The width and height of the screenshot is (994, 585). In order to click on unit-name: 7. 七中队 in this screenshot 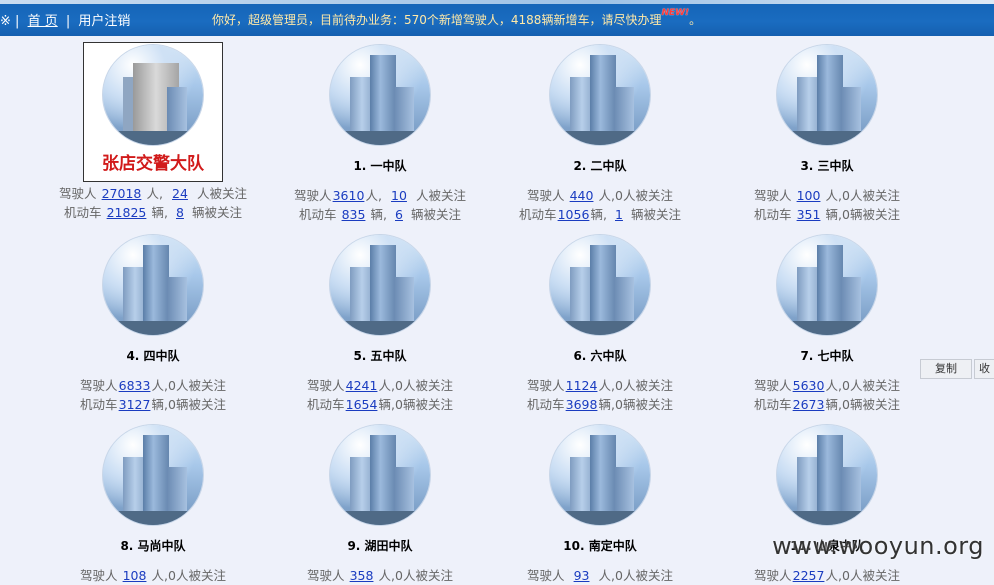, I will do `click(827, 355)`.